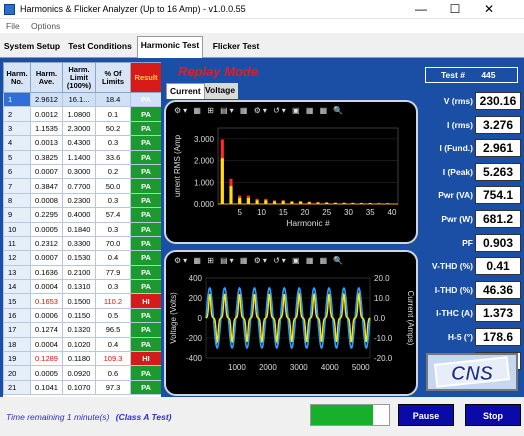 The width and height of the screenshot is (524, 436). Describe the element at coordinates (170, 47) in the screenshot. I see `tab-harmonic-test: Harmonic Test` at that location.